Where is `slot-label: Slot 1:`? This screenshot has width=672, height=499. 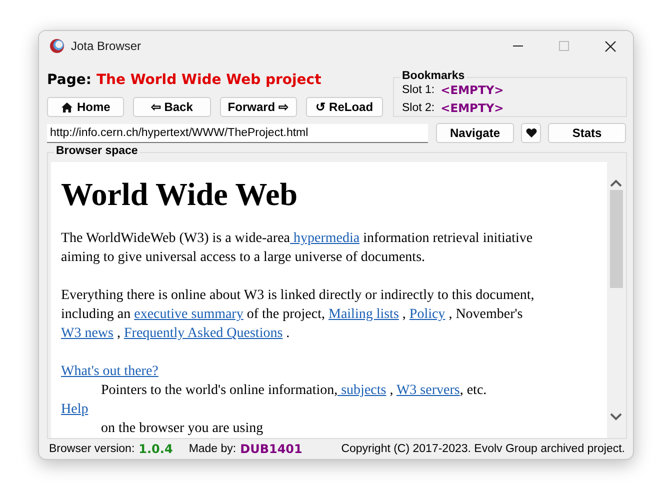
slot-label: Slot 1: is located at coordinates (418, 90).